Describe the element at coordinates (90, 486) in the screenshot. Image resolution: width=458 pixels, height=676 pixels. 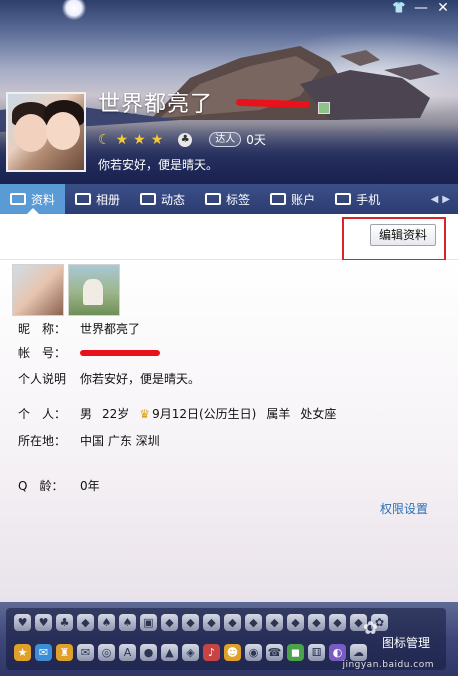
I see `field-value: 0年` at that location.